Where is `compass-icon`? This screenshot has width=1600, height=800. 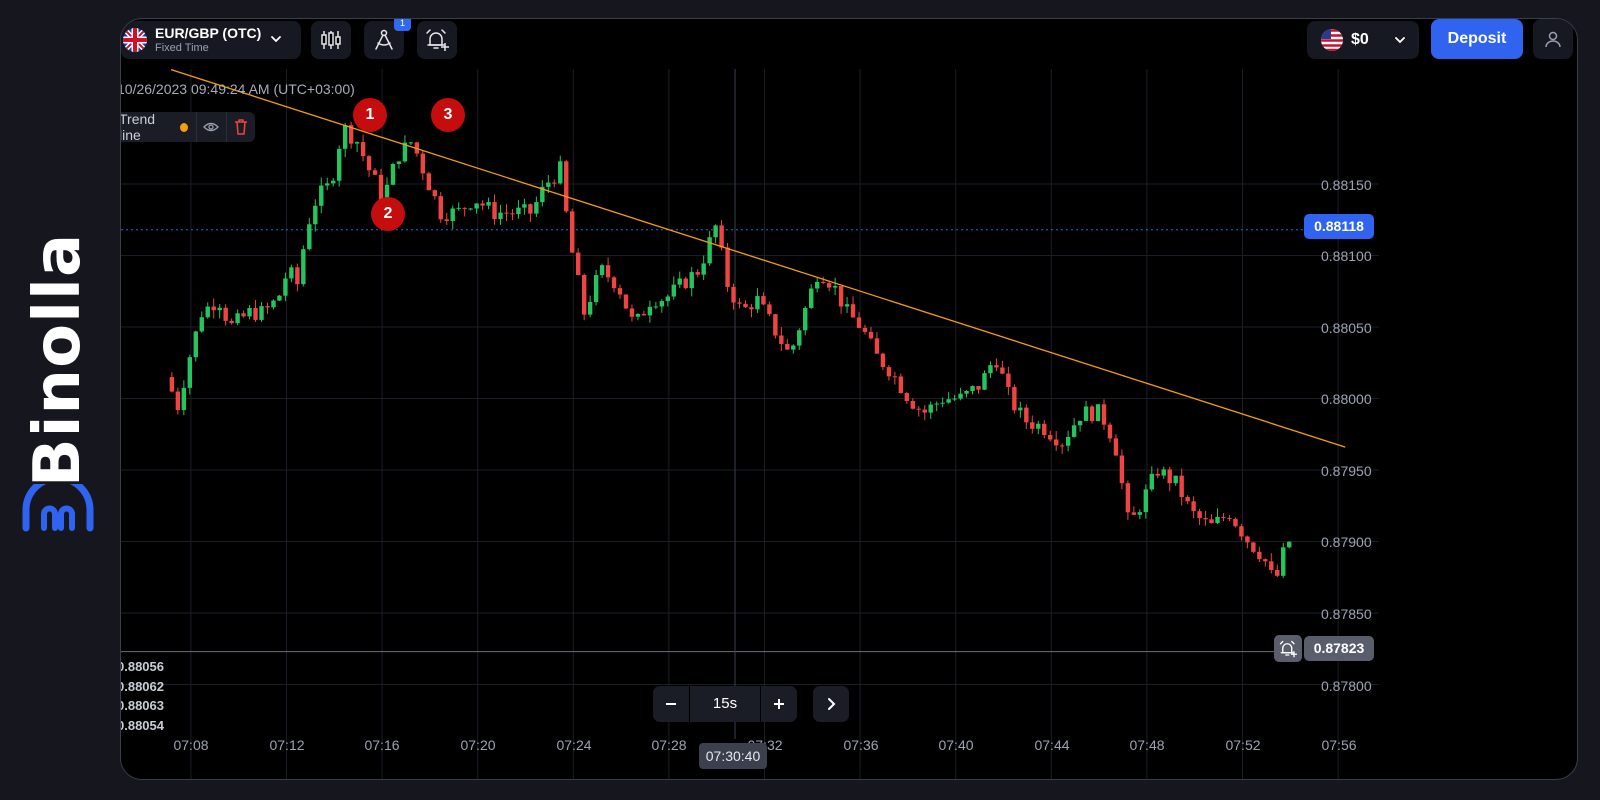
compass-icon is located at coordinates (384, 39).